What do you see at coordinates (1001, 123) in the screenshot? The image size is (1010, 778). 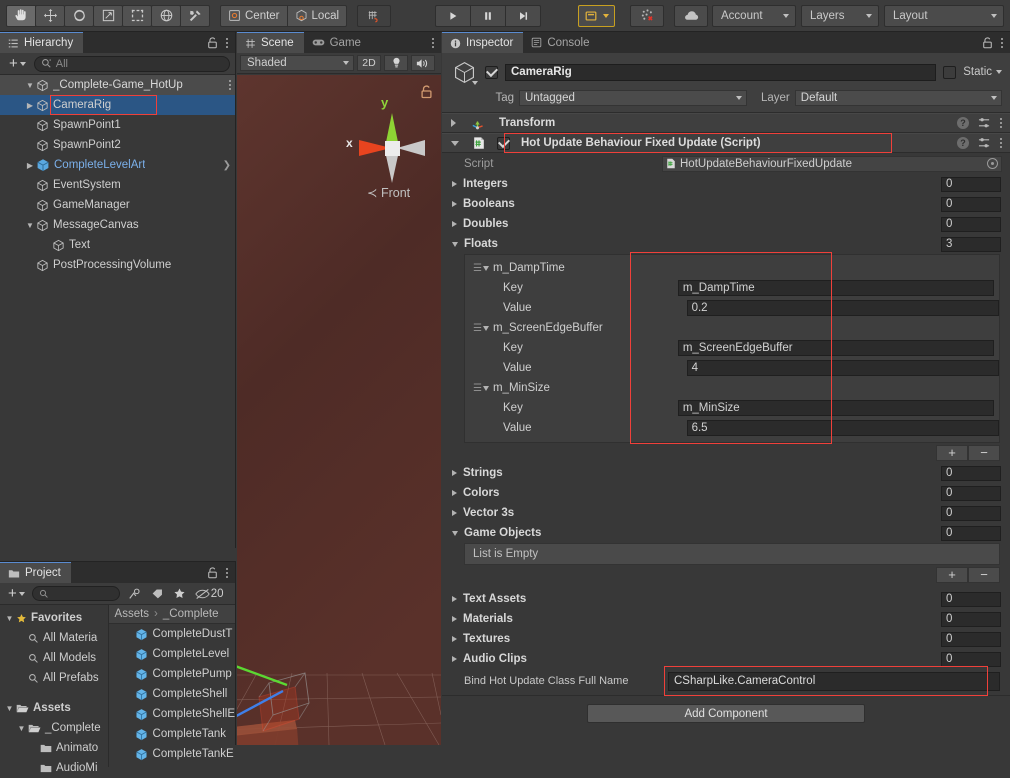 I see `component-menu-icon` at bounding box center [1001, 123].